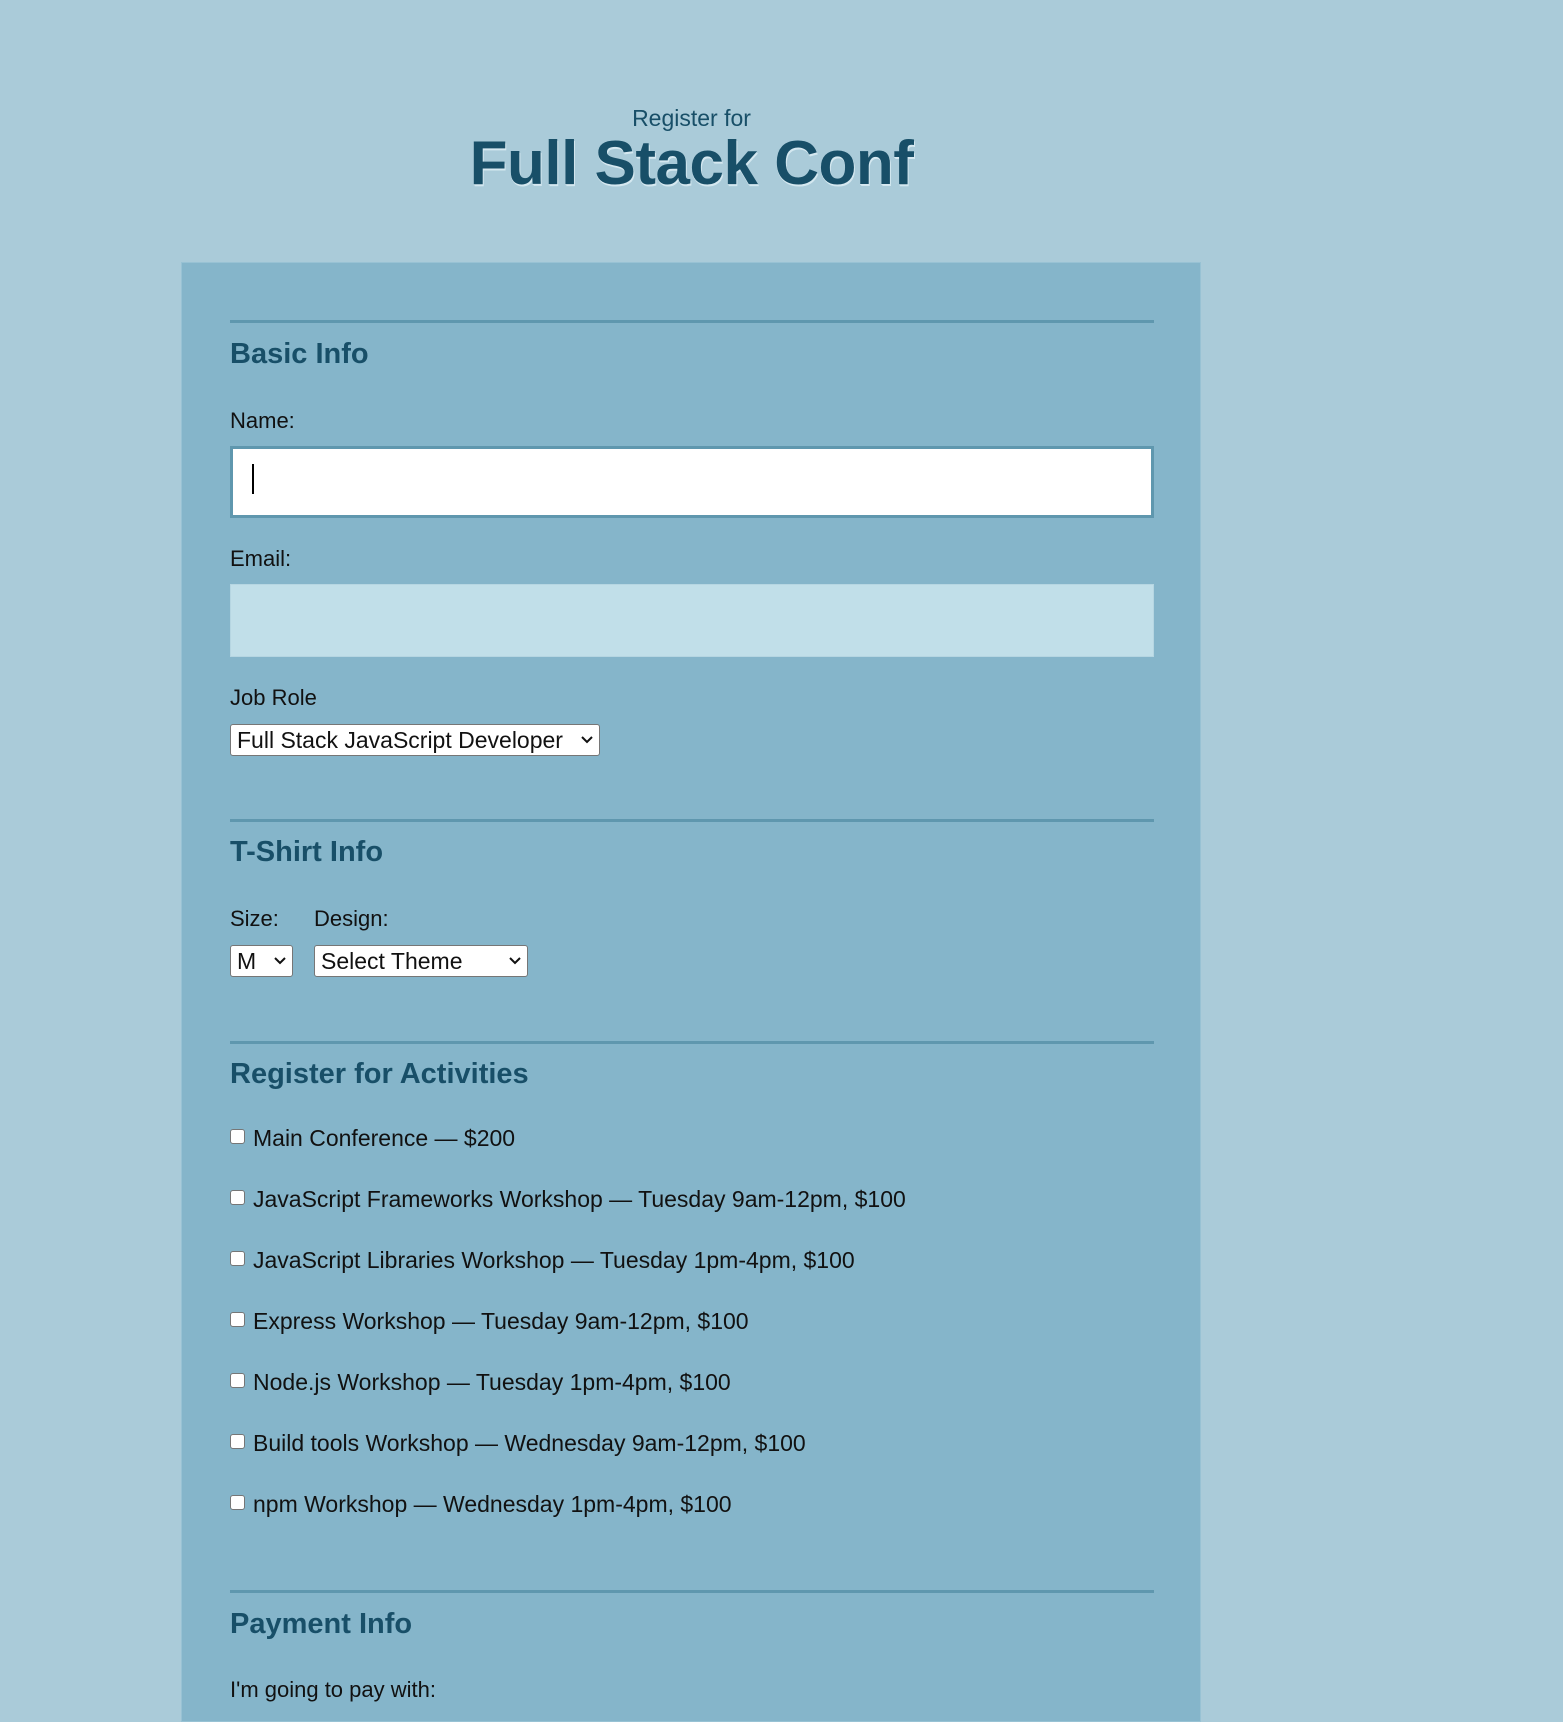 Image resolution: width=1563 pixels, height=1722 pixels. I want to click on activity-label: npm Workshop — Wednesday 1pm-4pm, $100, so click(492, 1504).